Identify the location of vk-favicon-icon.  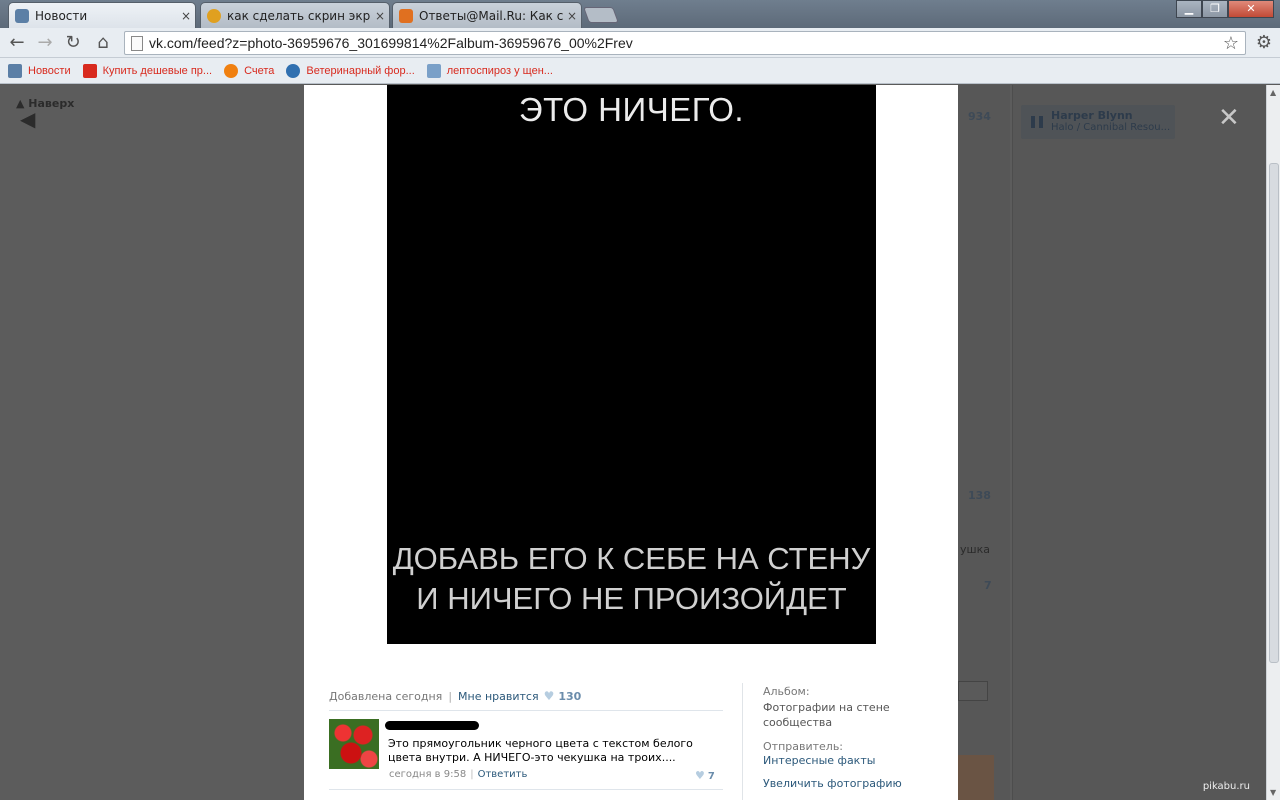
(22, 15).